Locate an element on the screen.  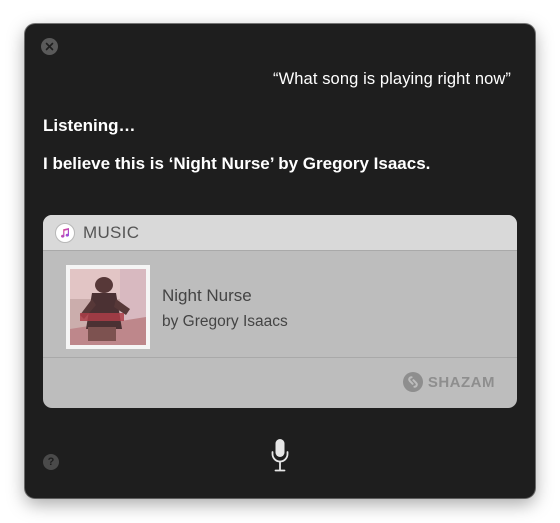
user-query: “What song is playing right now” is located at coordinates (392, 79).